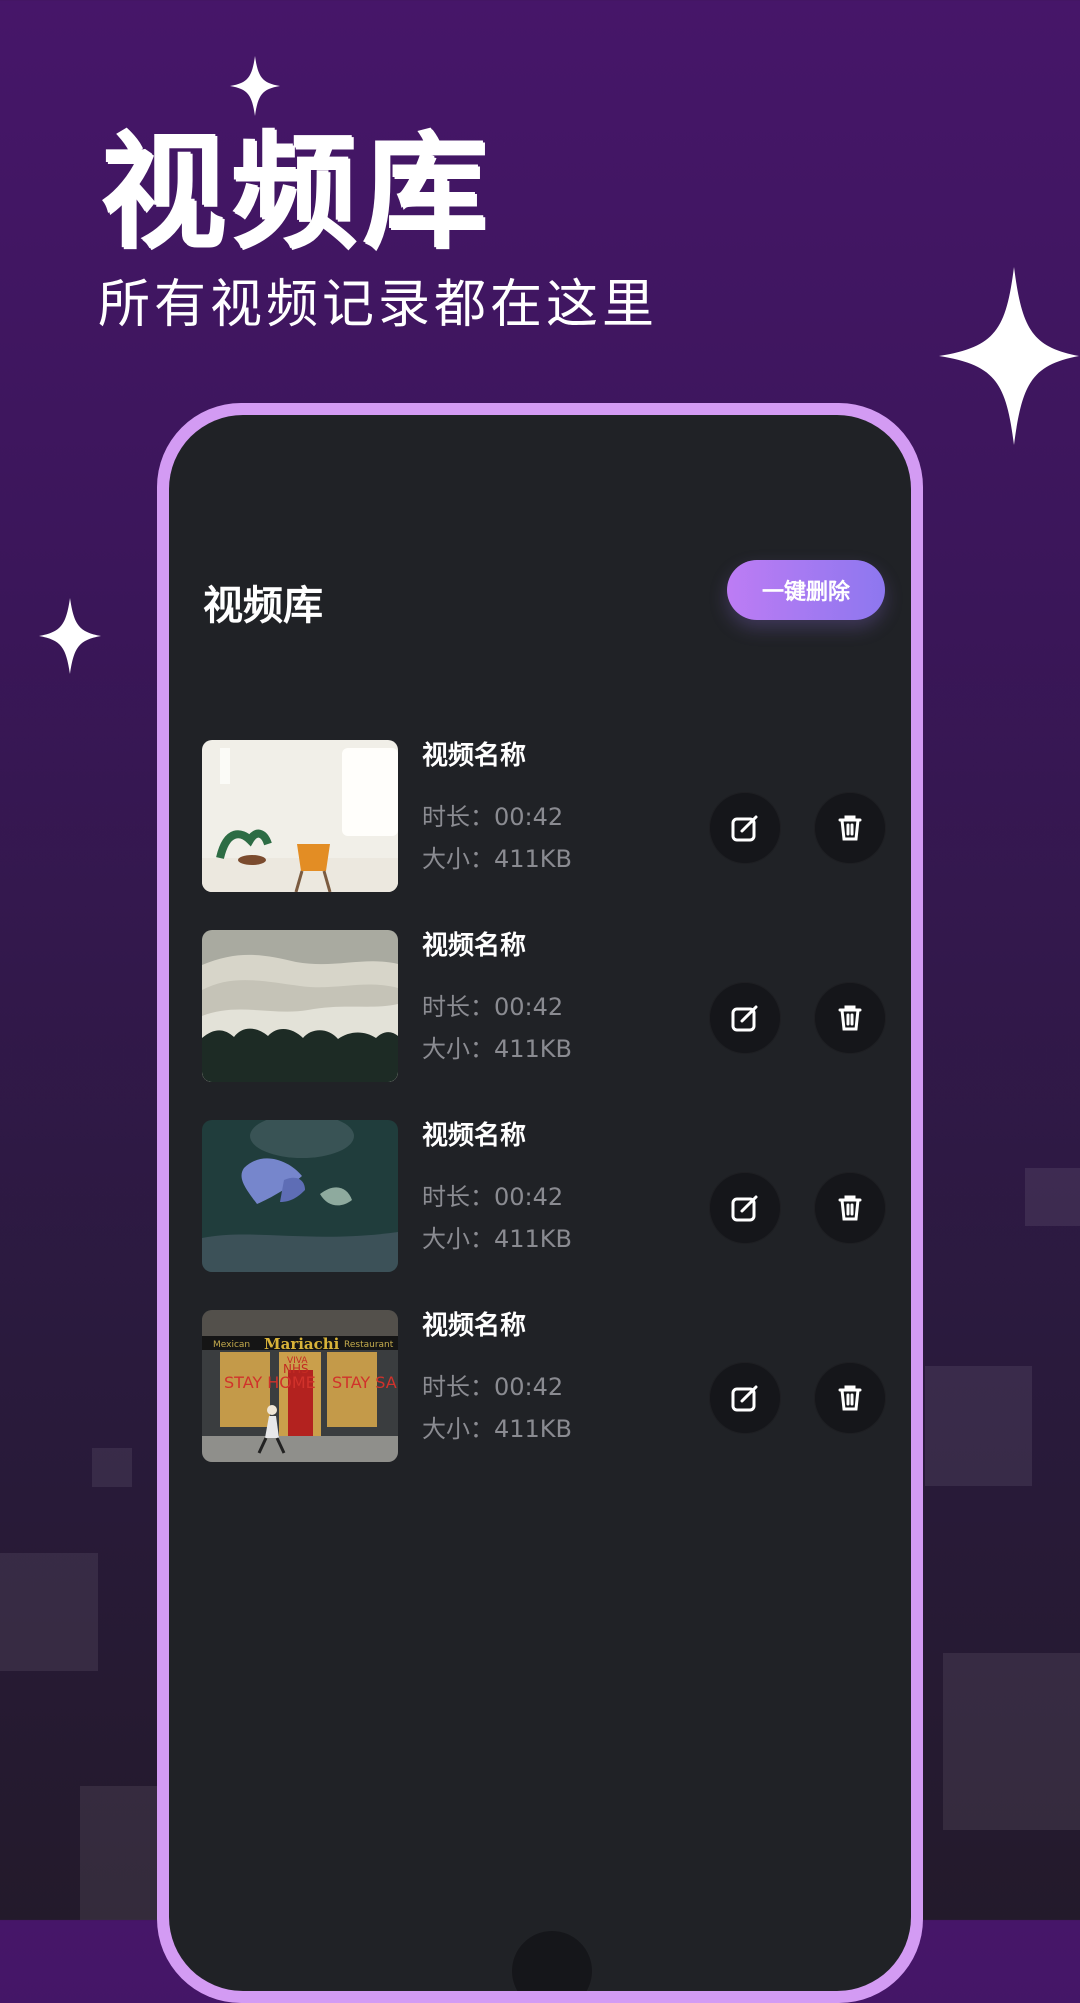  I want to click on bottom-home-button, so click(552, 1961).